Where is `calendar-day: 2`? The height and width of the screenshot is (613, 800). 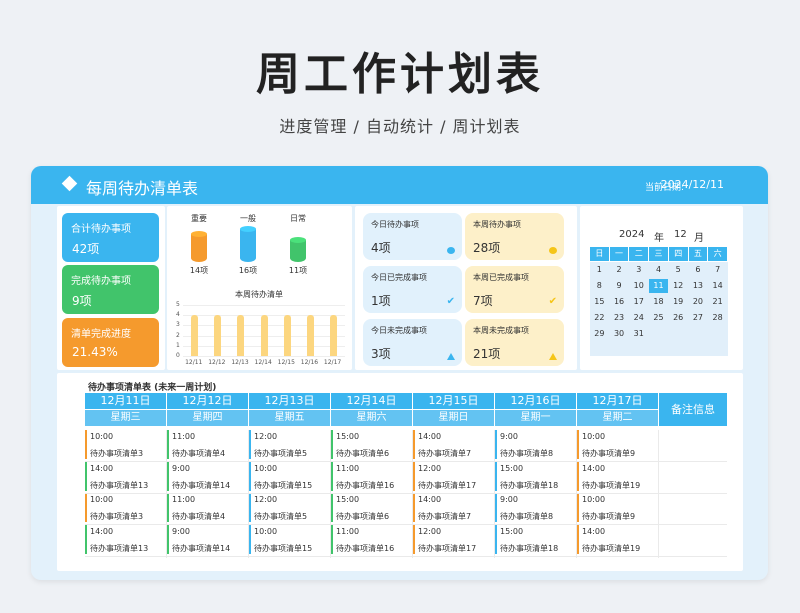 calendar-day: 2 is located at coordinates (619, 270).